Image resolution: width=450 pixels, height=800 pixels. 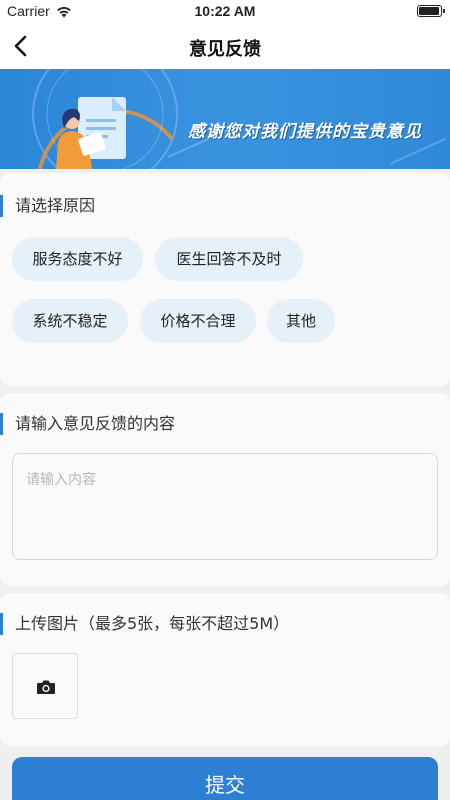 What do you see at coordinates (198, 321) in the screenshot?
I see `reason-chip-unreasonable-price: 价格不合理` at bounding box center [198, 321].